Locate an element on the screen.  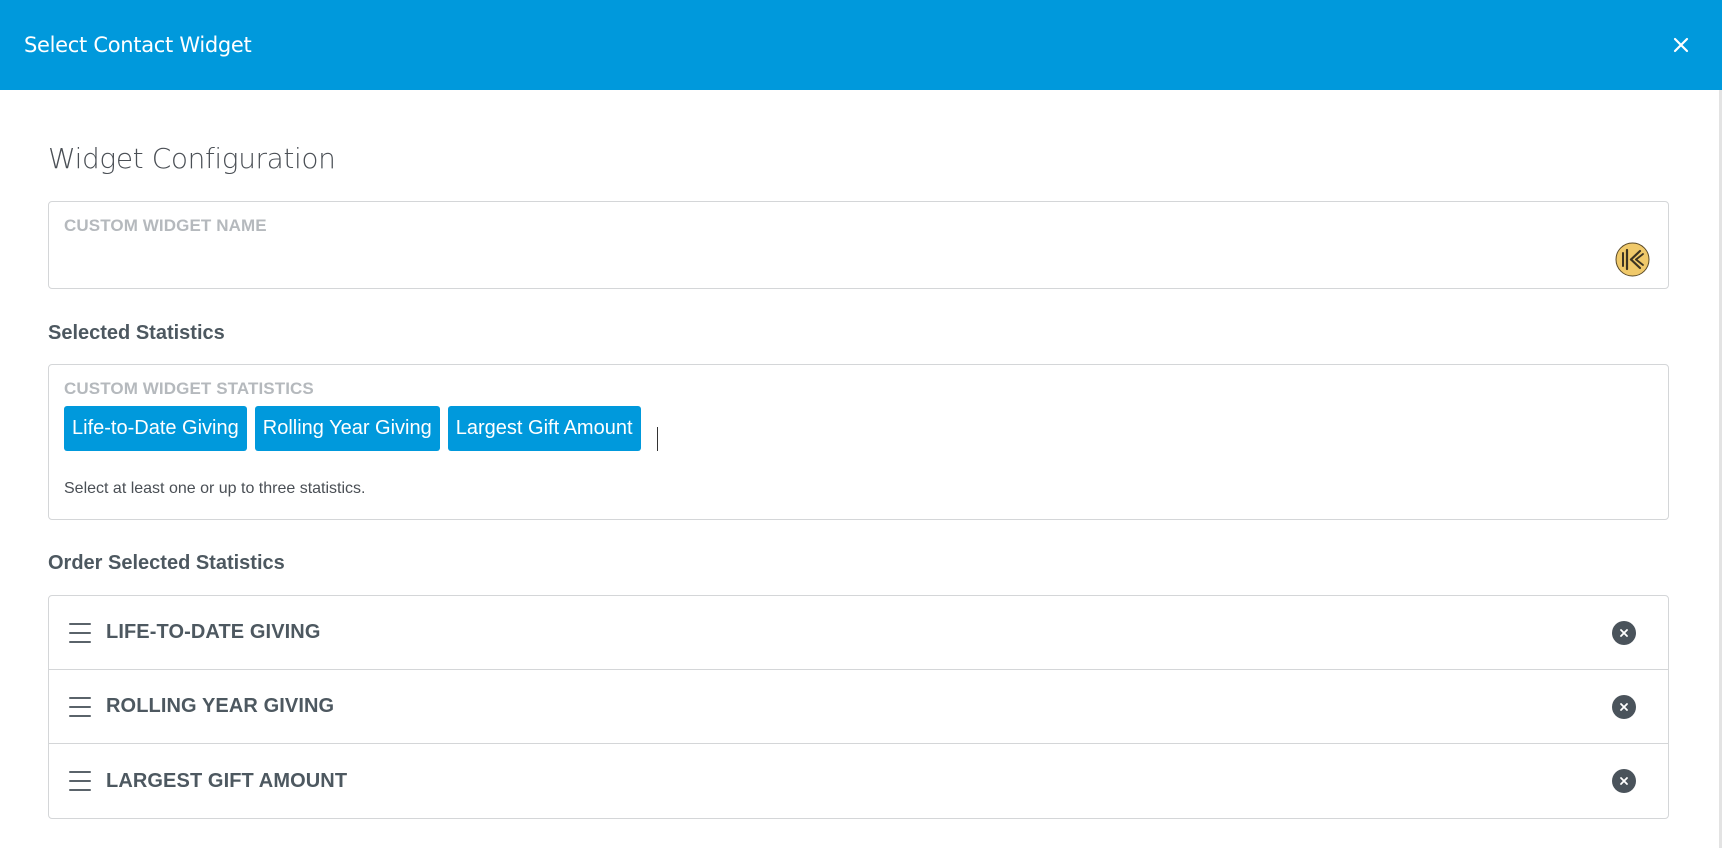
text-caret is located at coordinates (657, 439).